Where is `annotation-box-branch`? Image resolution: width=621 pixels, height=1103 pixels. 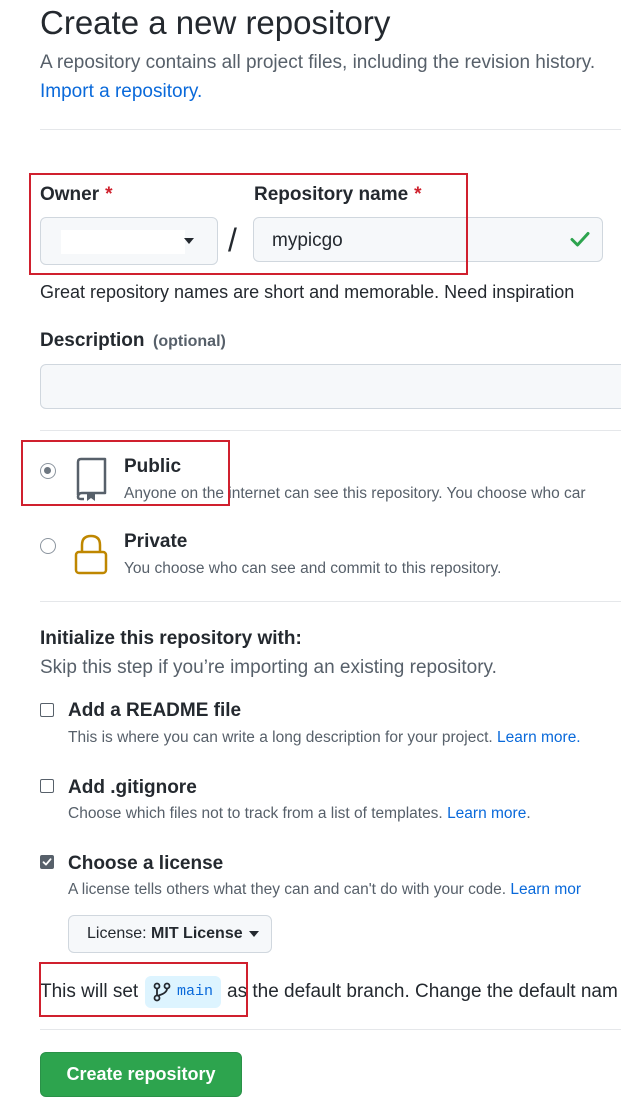 annotation-box-branch is located at coordinates (143, 989).